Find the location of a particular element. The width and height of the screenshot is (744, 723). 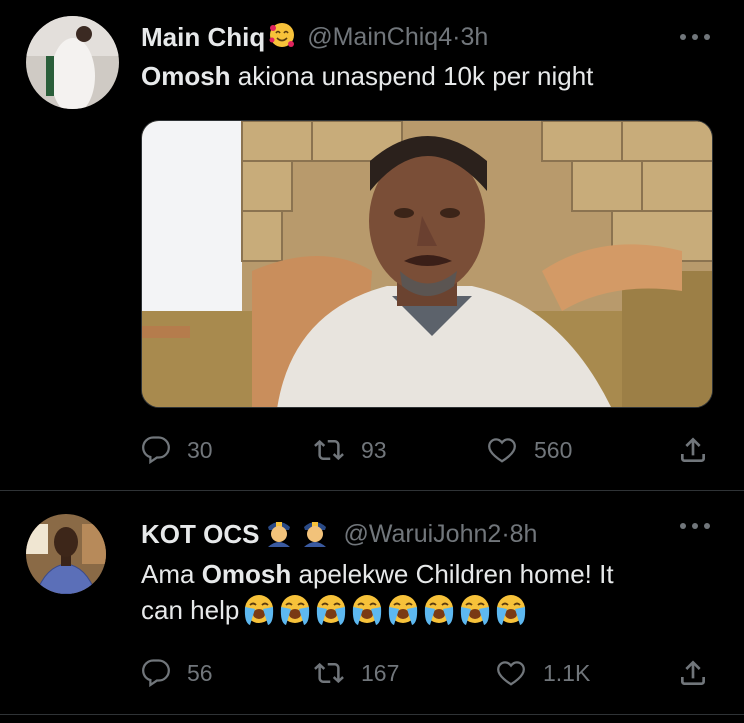

like-button: 560 is located at coordinates (529, 450).